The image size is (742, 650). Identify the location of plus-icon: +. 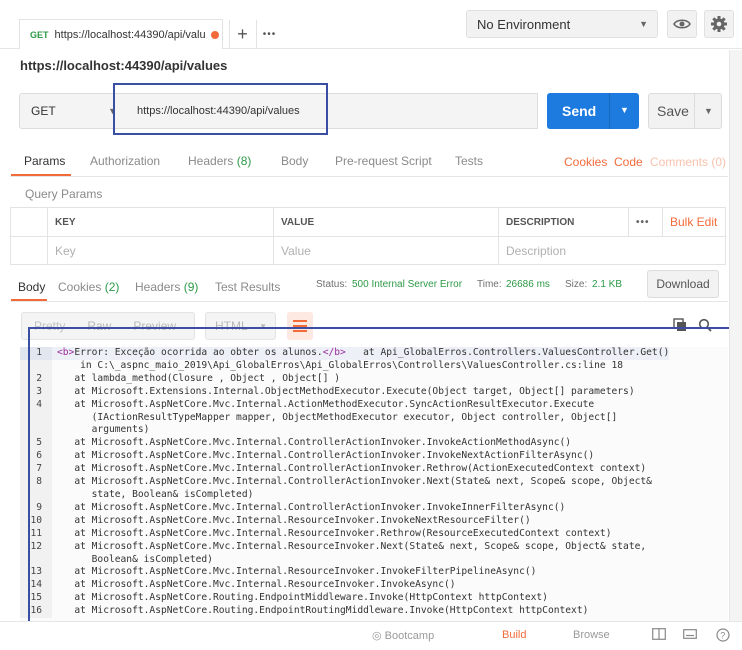
(242, 33).